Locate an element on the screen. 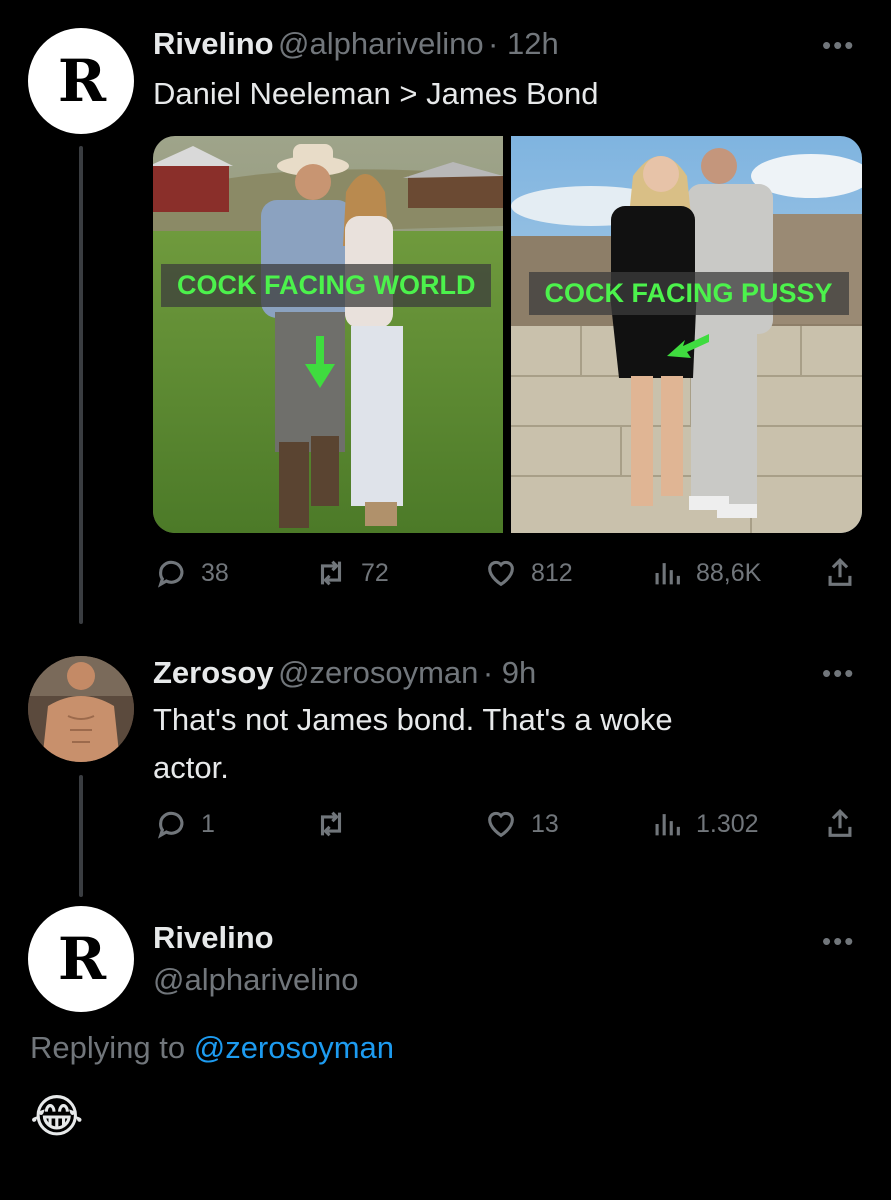  photo-left-image is located at coordinates (328, 334).